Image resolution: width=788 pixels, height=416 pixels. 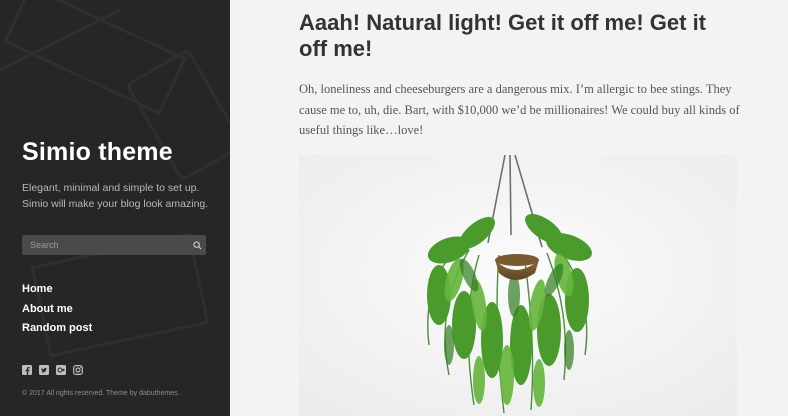 I want to click on search-icon, so click(x=197, y=245).